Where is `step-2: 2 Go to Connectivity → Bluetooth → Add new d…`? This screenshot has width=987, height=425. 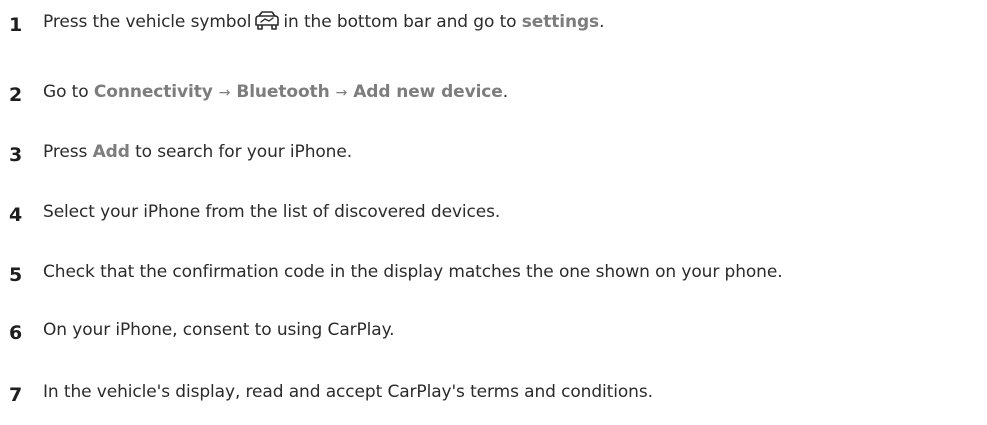 step-2: 2 Go to Connectivity → Bluetooth → Add new d… is located at coordinates (480, 93).